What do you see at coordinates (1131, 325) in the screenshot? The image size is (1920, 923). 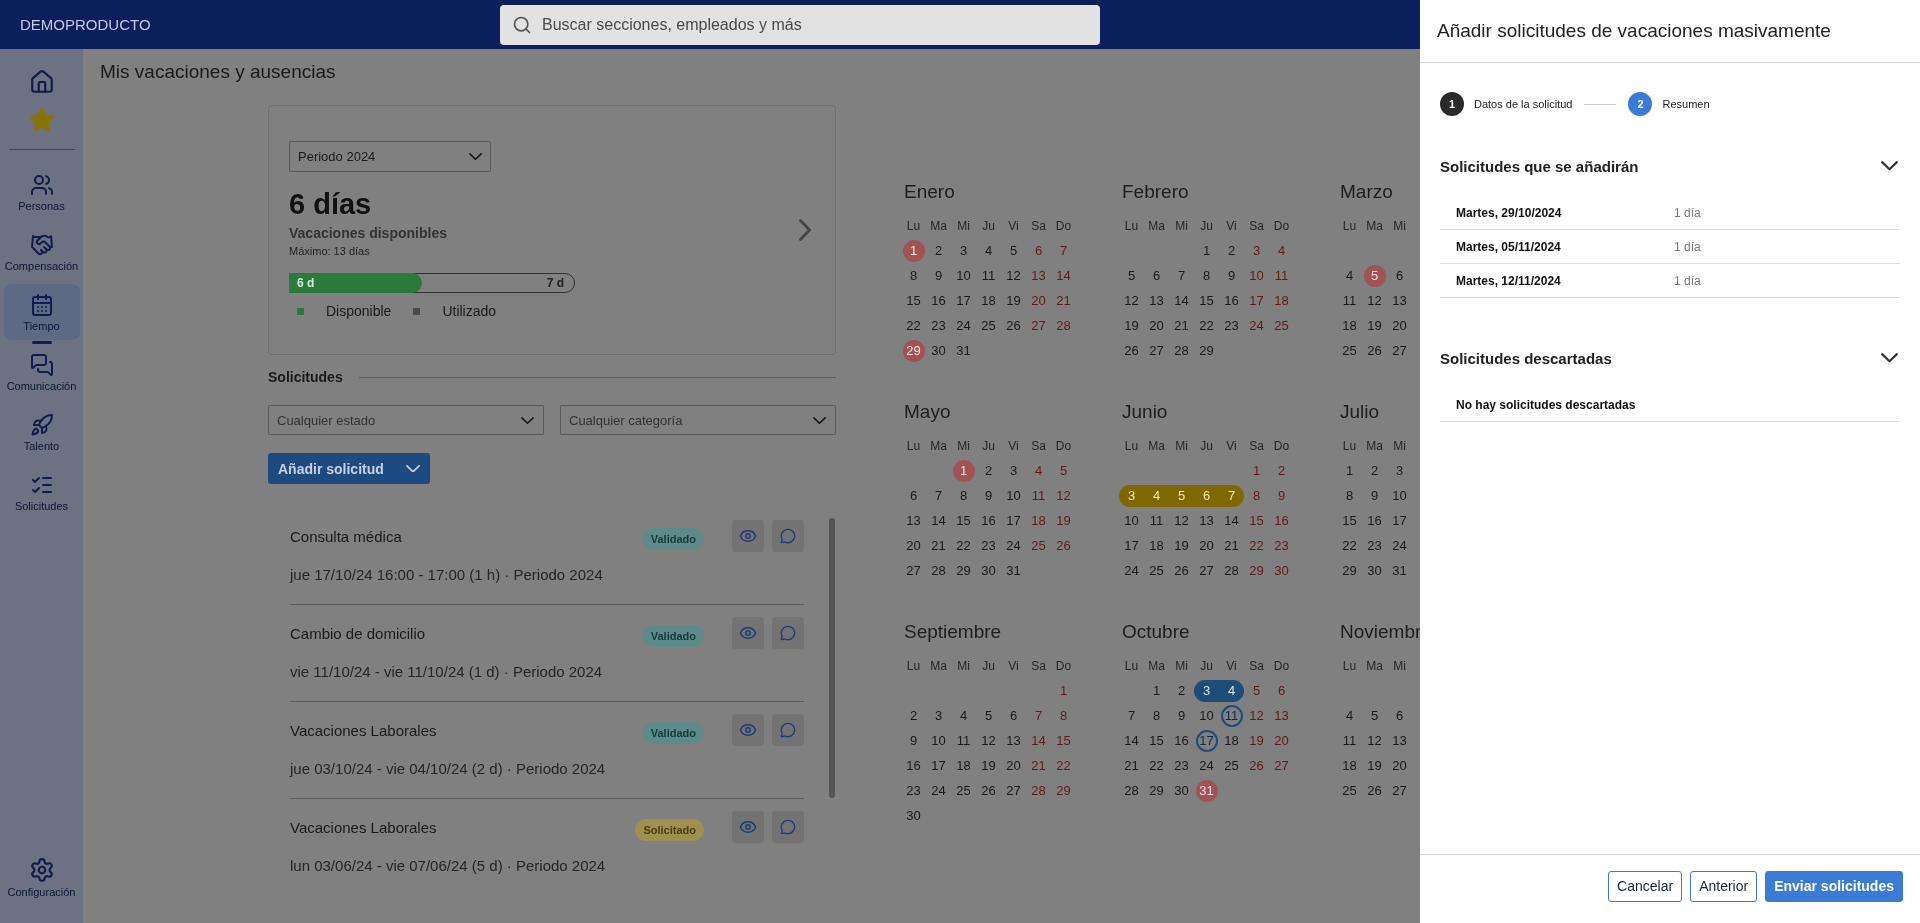 I see `calendar-day: 19` at bounding box center [1131, 325].